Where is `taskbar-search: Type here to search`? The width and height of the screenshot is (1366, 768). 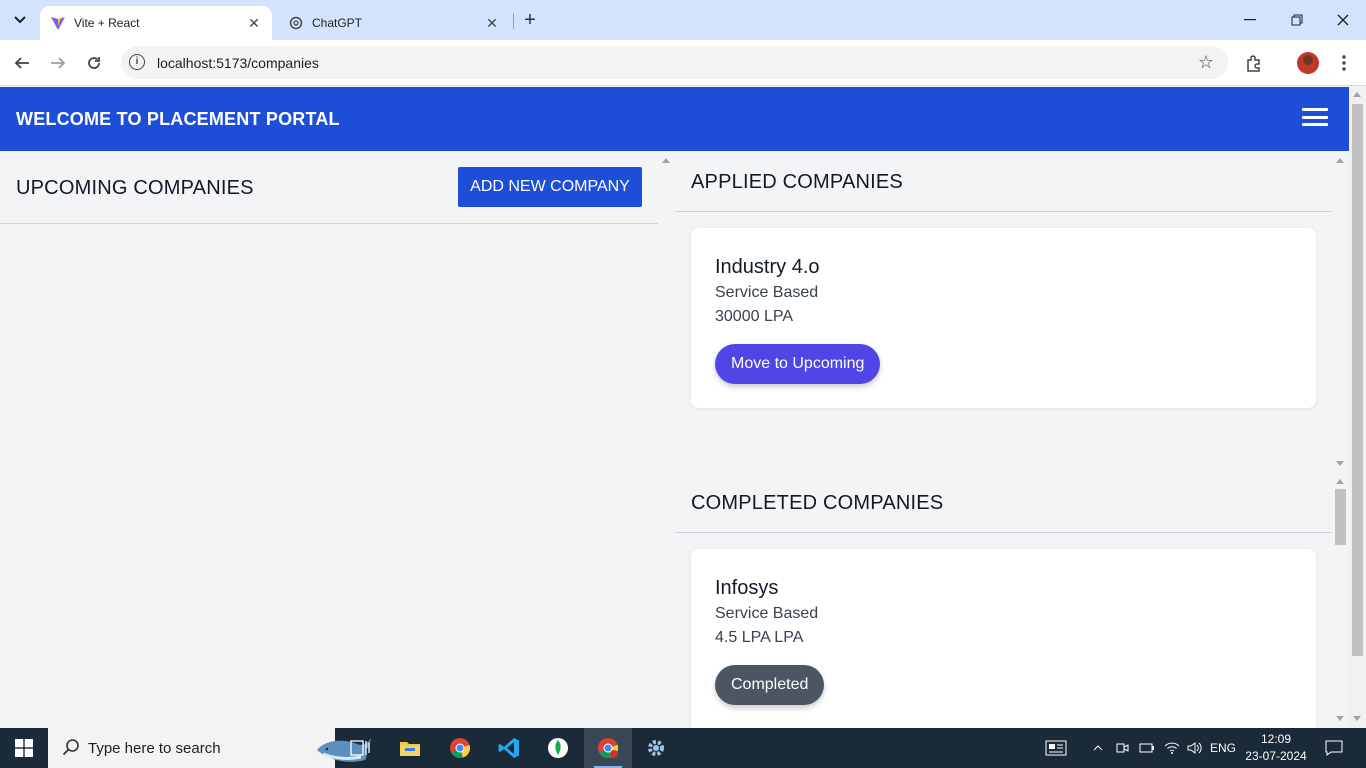 taskbar-search: Type here to search is located at coordinates (209, 748).